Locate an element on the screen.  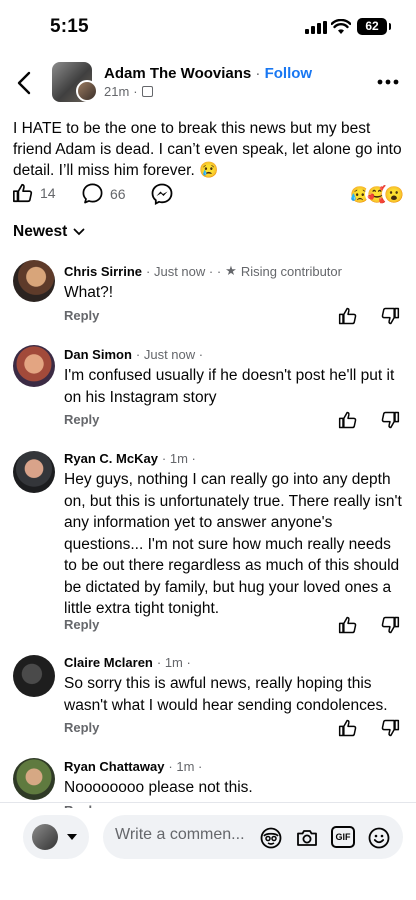
commenter-name: Ryan Chattaway is located at coordinates (114, 766).